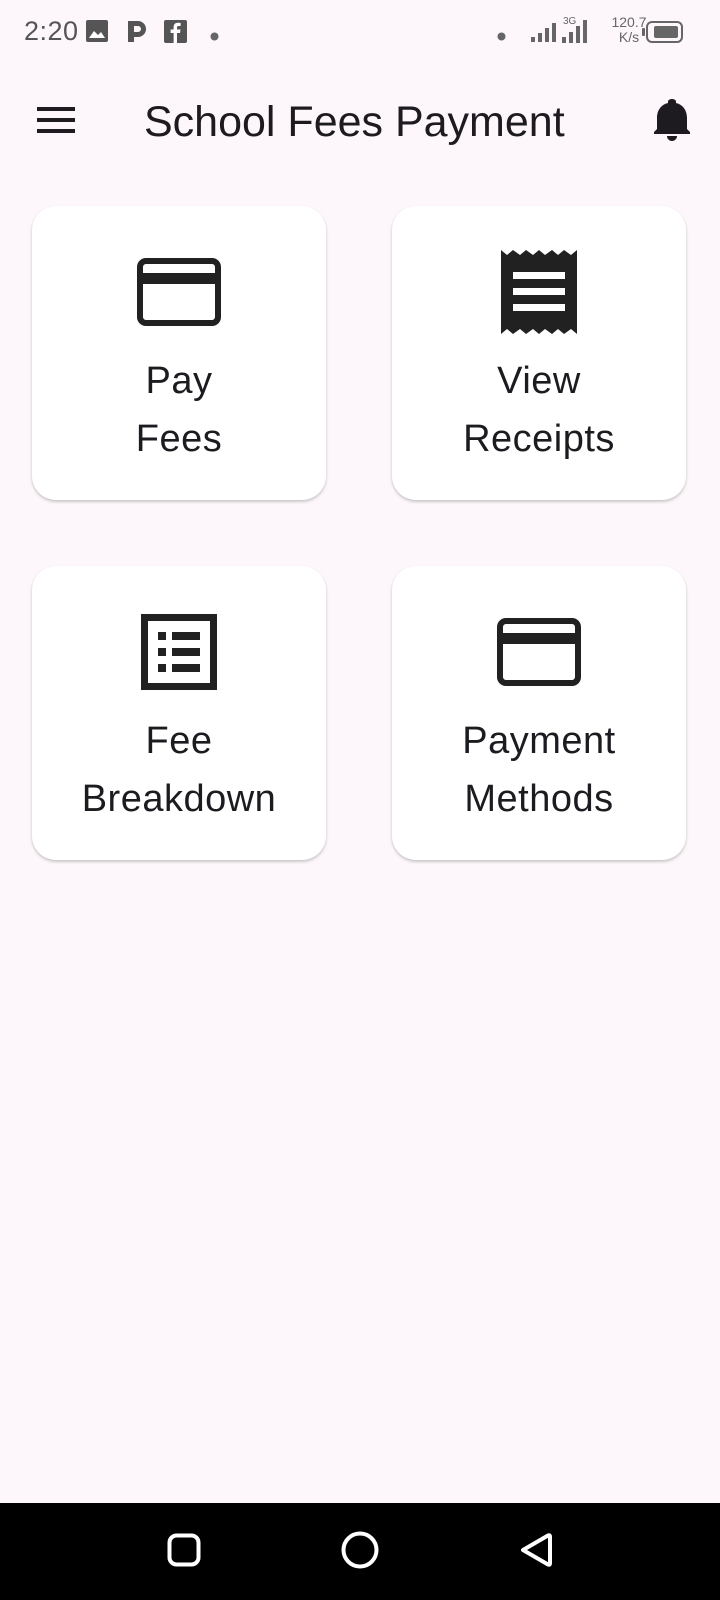 This screenshot has width=720, height=1600. Describe the element at coordinates (577, 31) in the screenshot. I see `signal-3g-icon: 3G` at that location.